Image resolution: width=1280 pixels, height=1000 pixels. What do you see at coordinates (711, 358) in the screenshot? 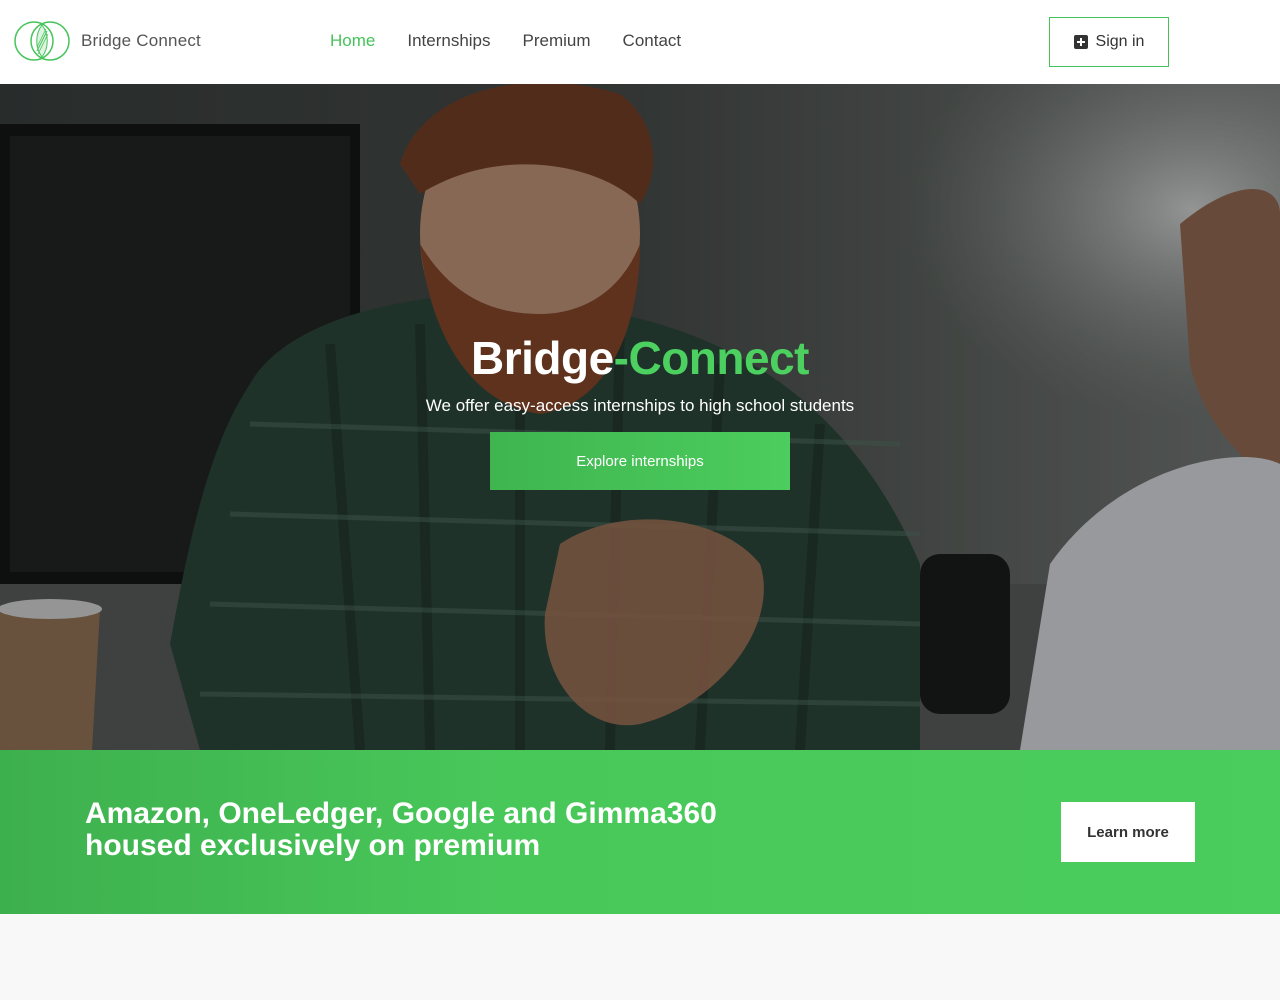
I see `hero-title-accent: -Connect` at bounding box center [711, 358].